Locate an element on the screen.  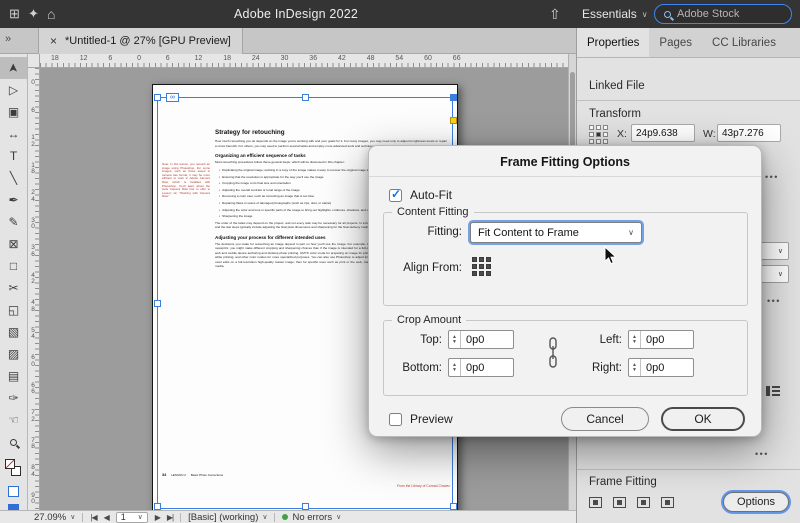
sparkle-icon: ✦ is located at coordinates (33, 14).